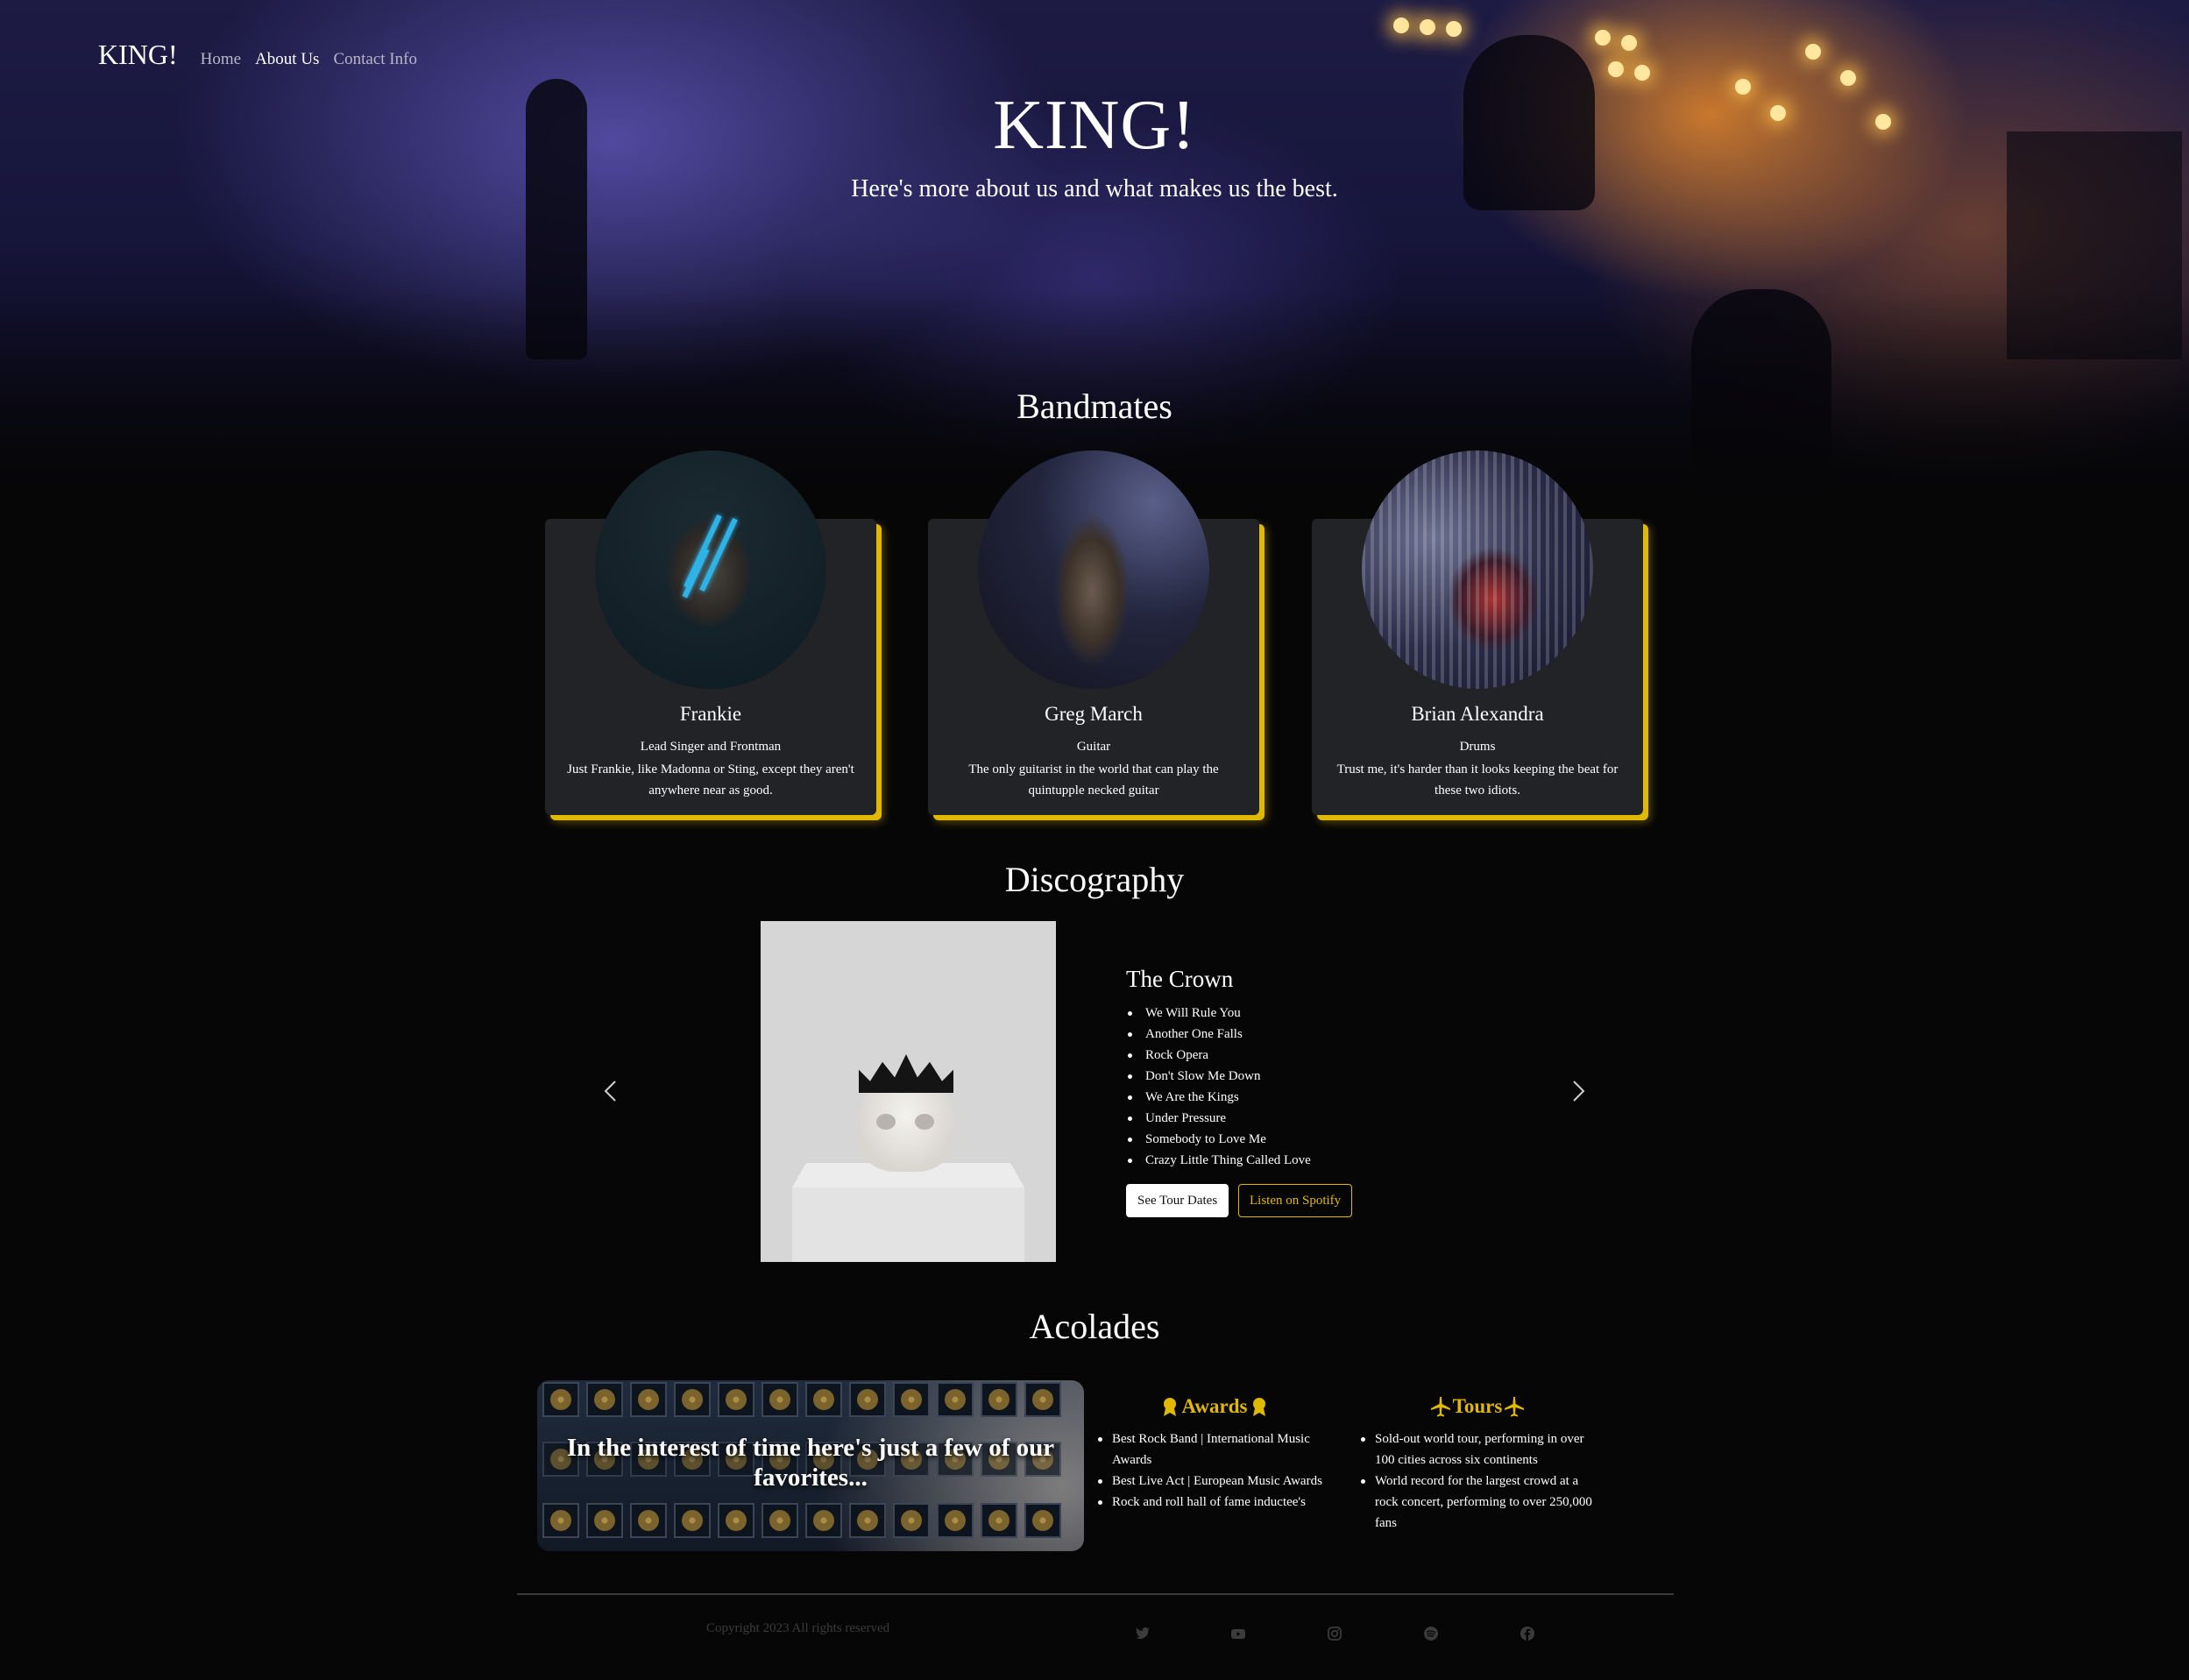 The width and height of the screenshot is (2189, 1680). What do you see at coordinates (1431, 1633) in the screenshot?
I see `spotify-icon` at bounding box center [1431, 1633].